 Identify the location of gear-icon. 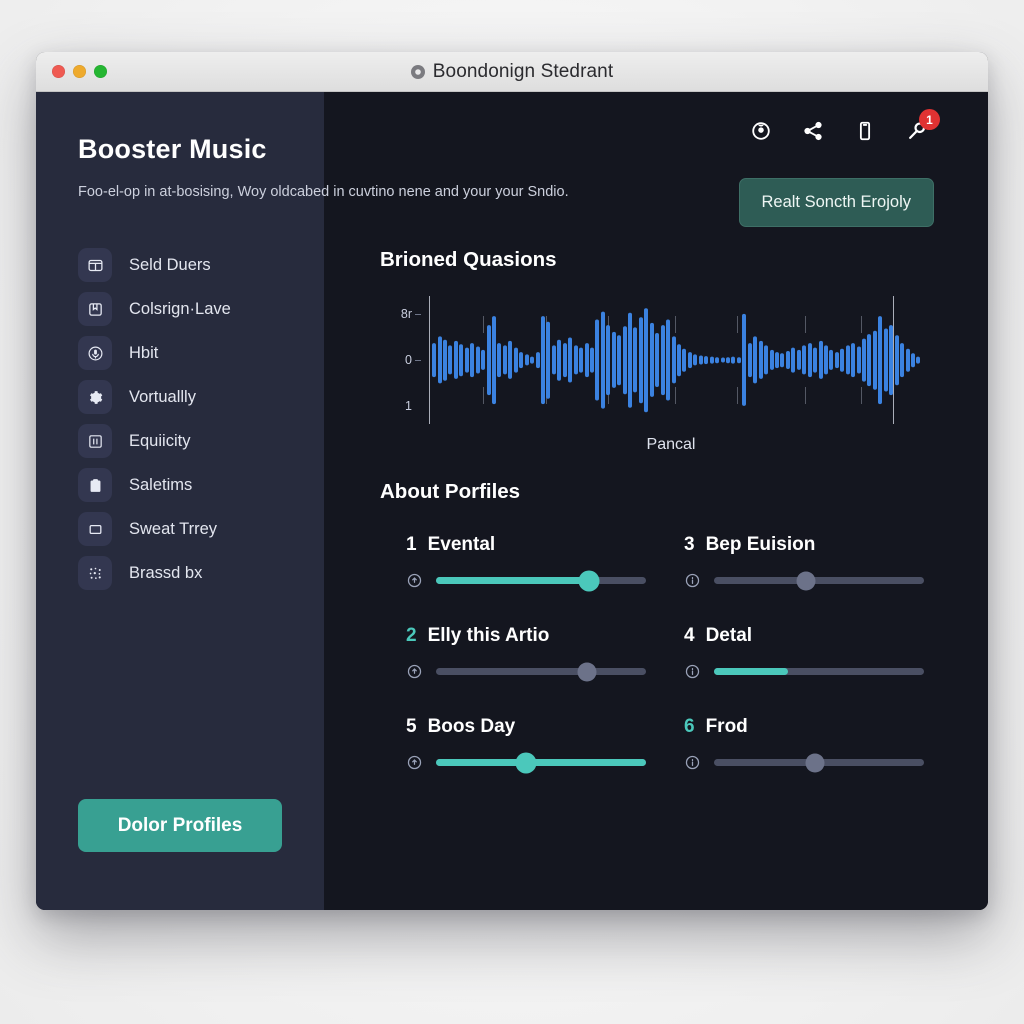
(95, 397).